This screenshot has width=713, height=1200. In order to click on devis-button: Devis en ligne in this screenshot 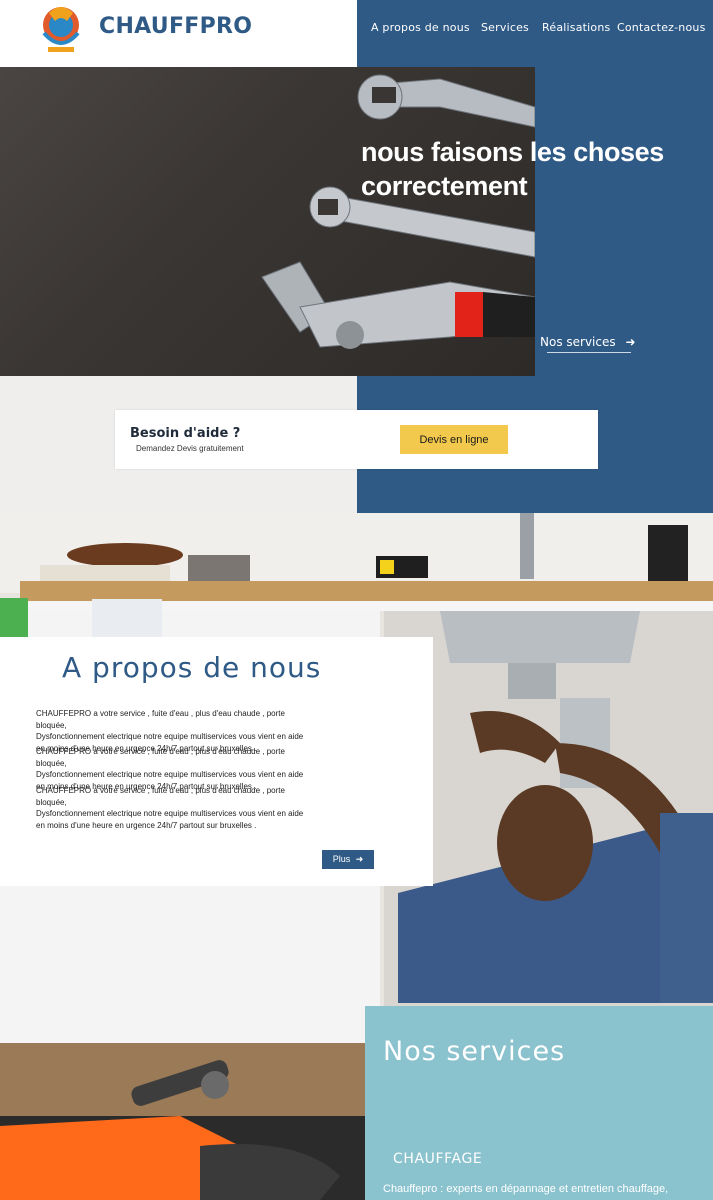, I will do `click(454, 439)`.